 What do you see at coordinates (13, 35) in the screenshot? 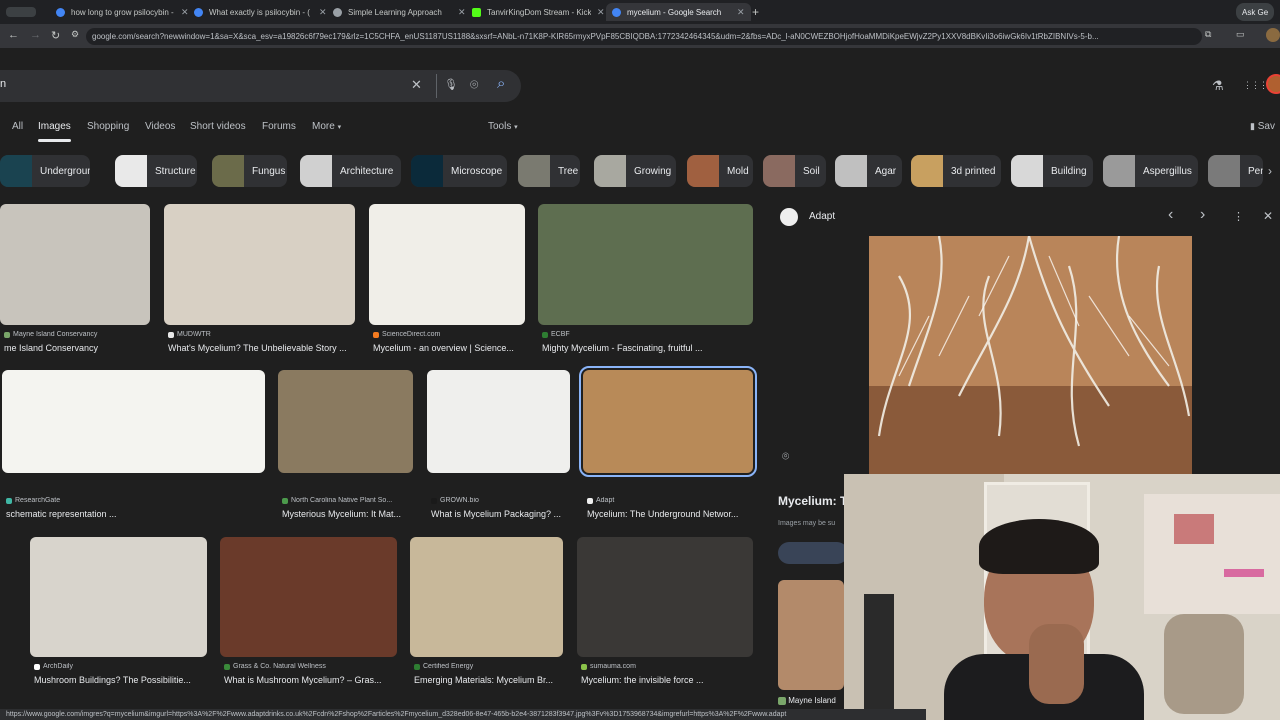
I see `back-icon: ←` at bounding box center [13, 35].